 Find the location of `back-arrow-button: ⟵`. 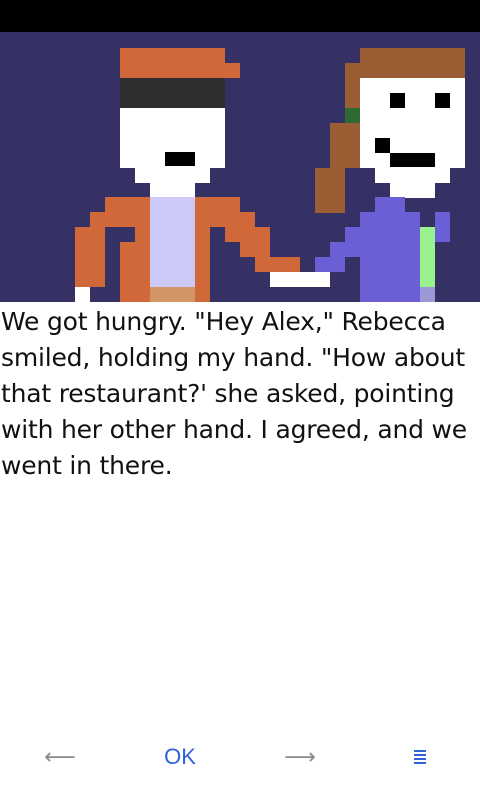

back-arrow-button: ⟵ is located at coordinates (60, 757).